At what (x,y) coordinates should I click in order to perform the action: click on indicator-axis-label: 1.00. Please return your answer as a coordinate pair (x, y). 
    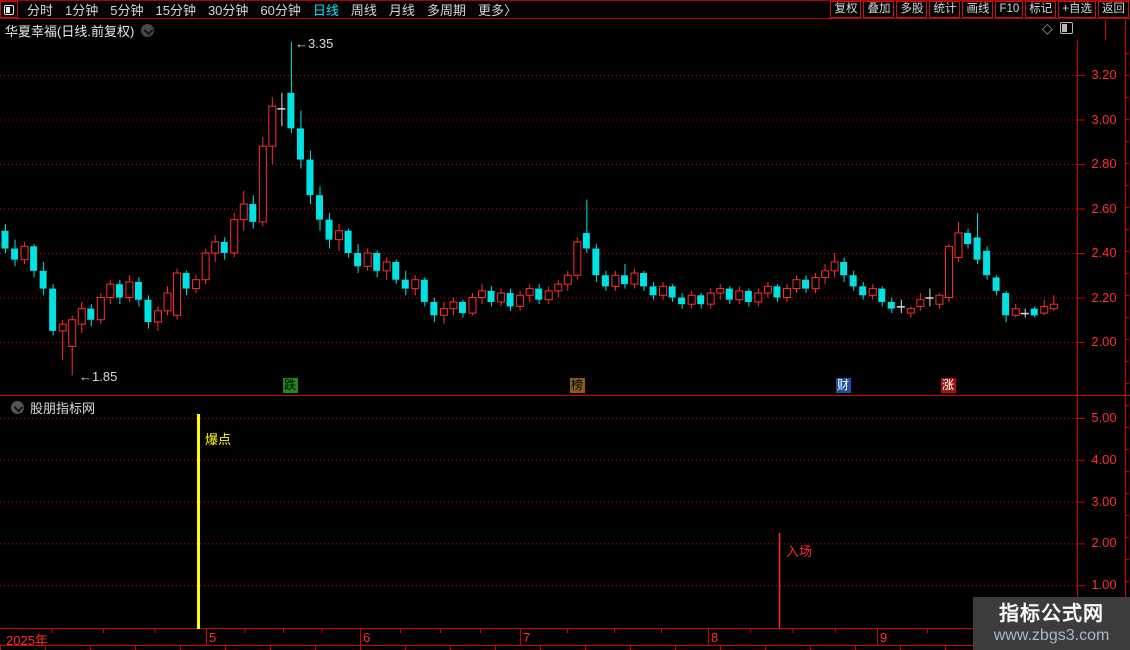
    Looking at the image, I should click on (1104, 585).